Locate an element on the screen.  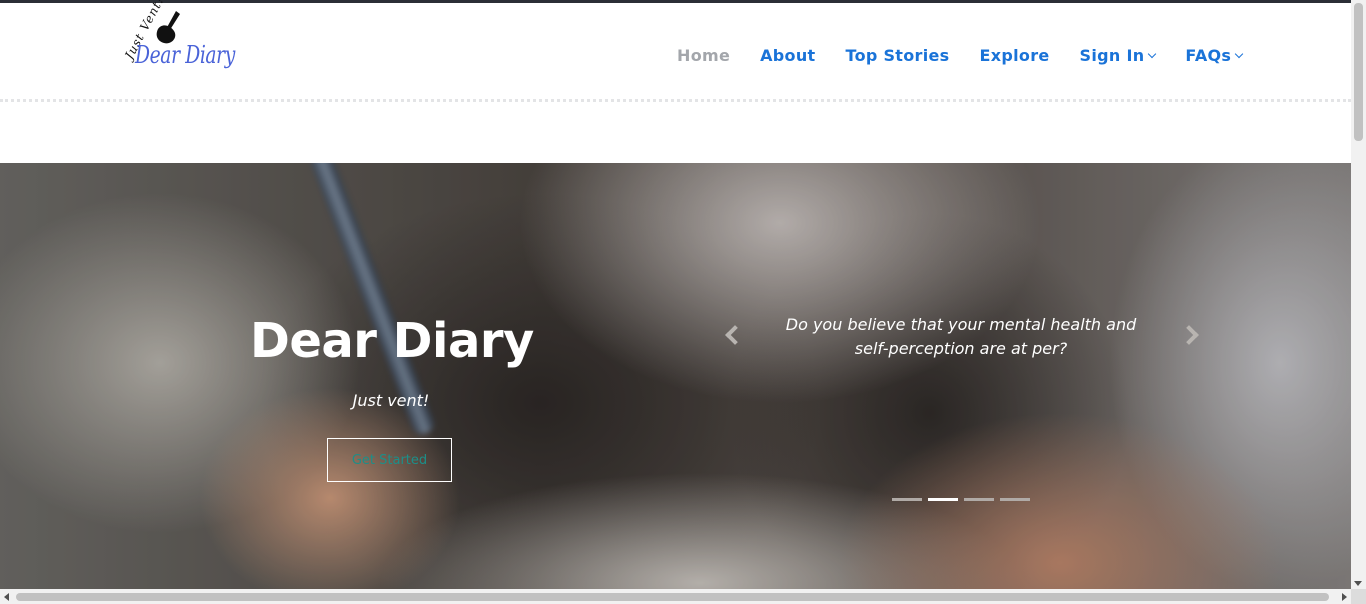
carousel-indicators is located at coordinates (964, 499).